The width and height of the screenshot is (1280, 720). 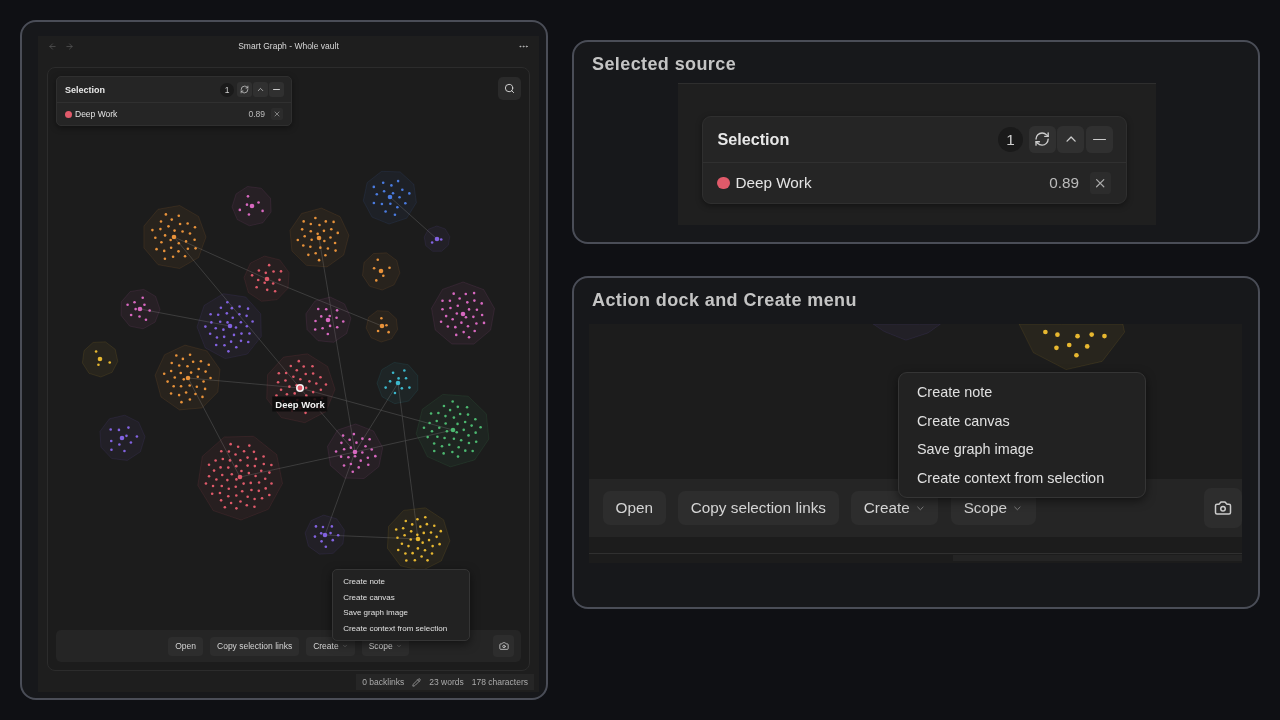 What do you see at coordinates (300, 404) in the screenshot?
I see `node-label: Deep Work` at bounding box center [300, 404].